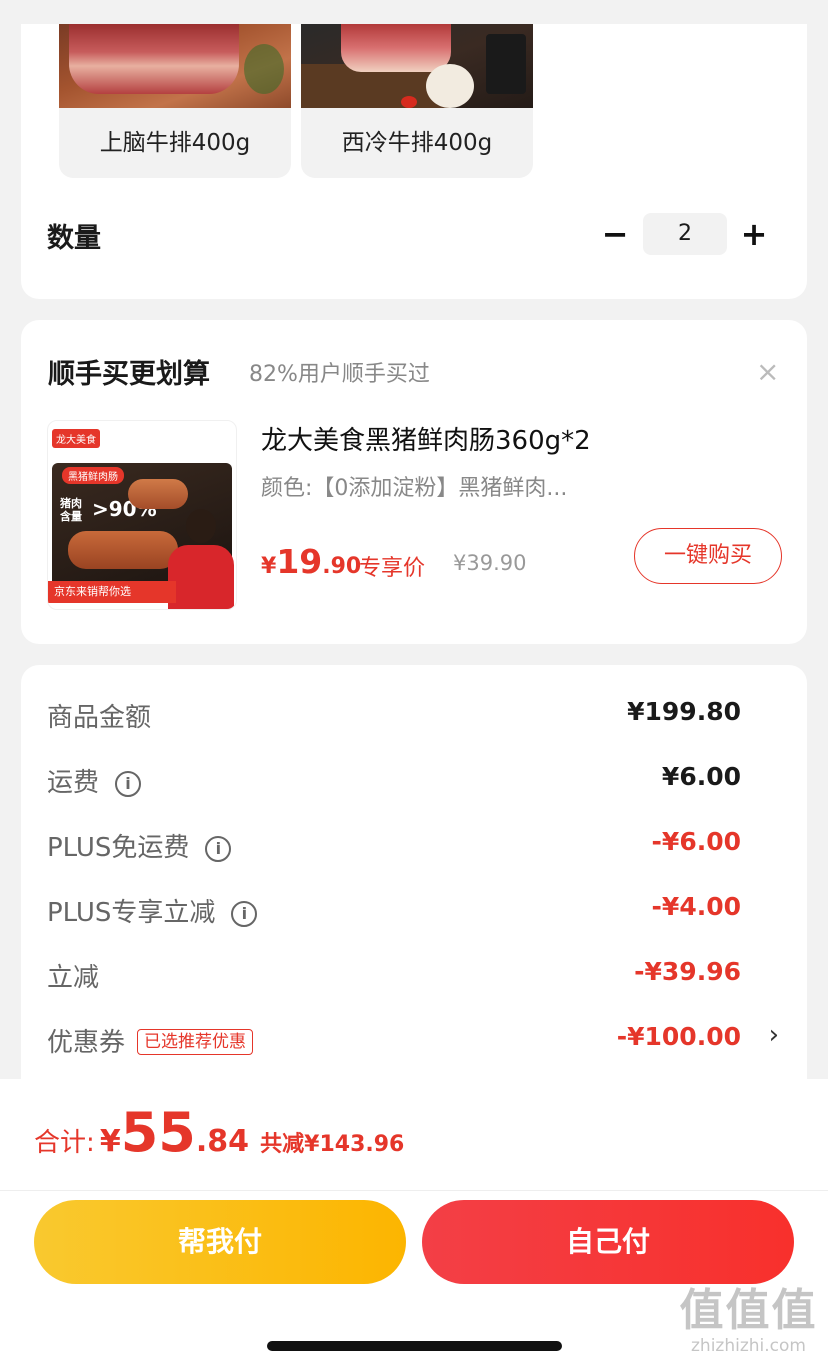 This screenshot has width=828, height=1369. I want to click on garlic-shape, so click(450, 86).